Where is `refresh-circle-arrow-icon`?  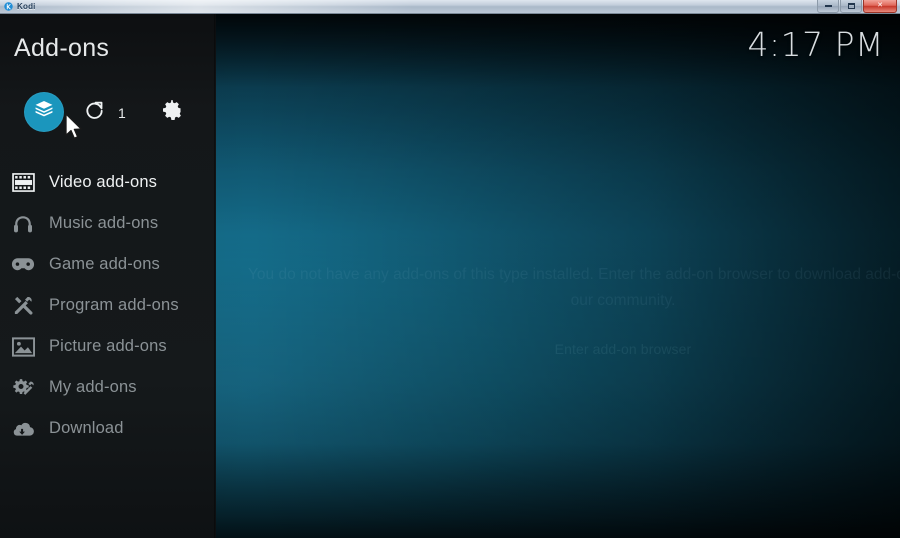
refresh-circle-arrow-icon is located at coordinates (94, 113).